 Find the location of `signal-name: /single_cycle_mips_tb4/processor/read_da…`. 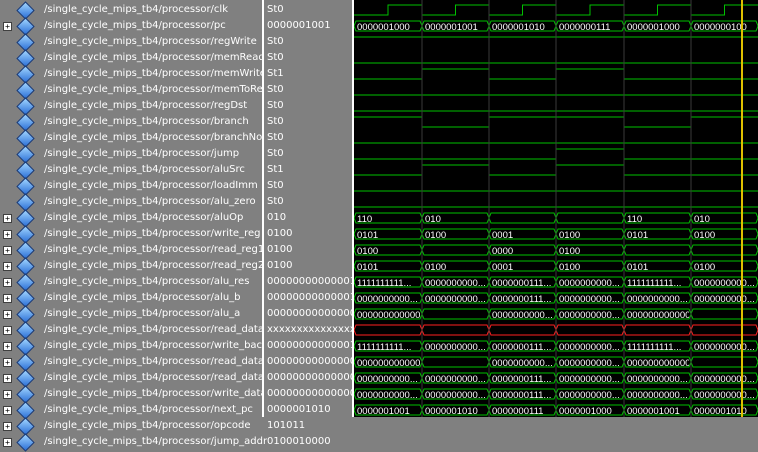

signal-name: /single_cycle_mips_tb4/processor/read_da… is located at coordinates (169, 329).